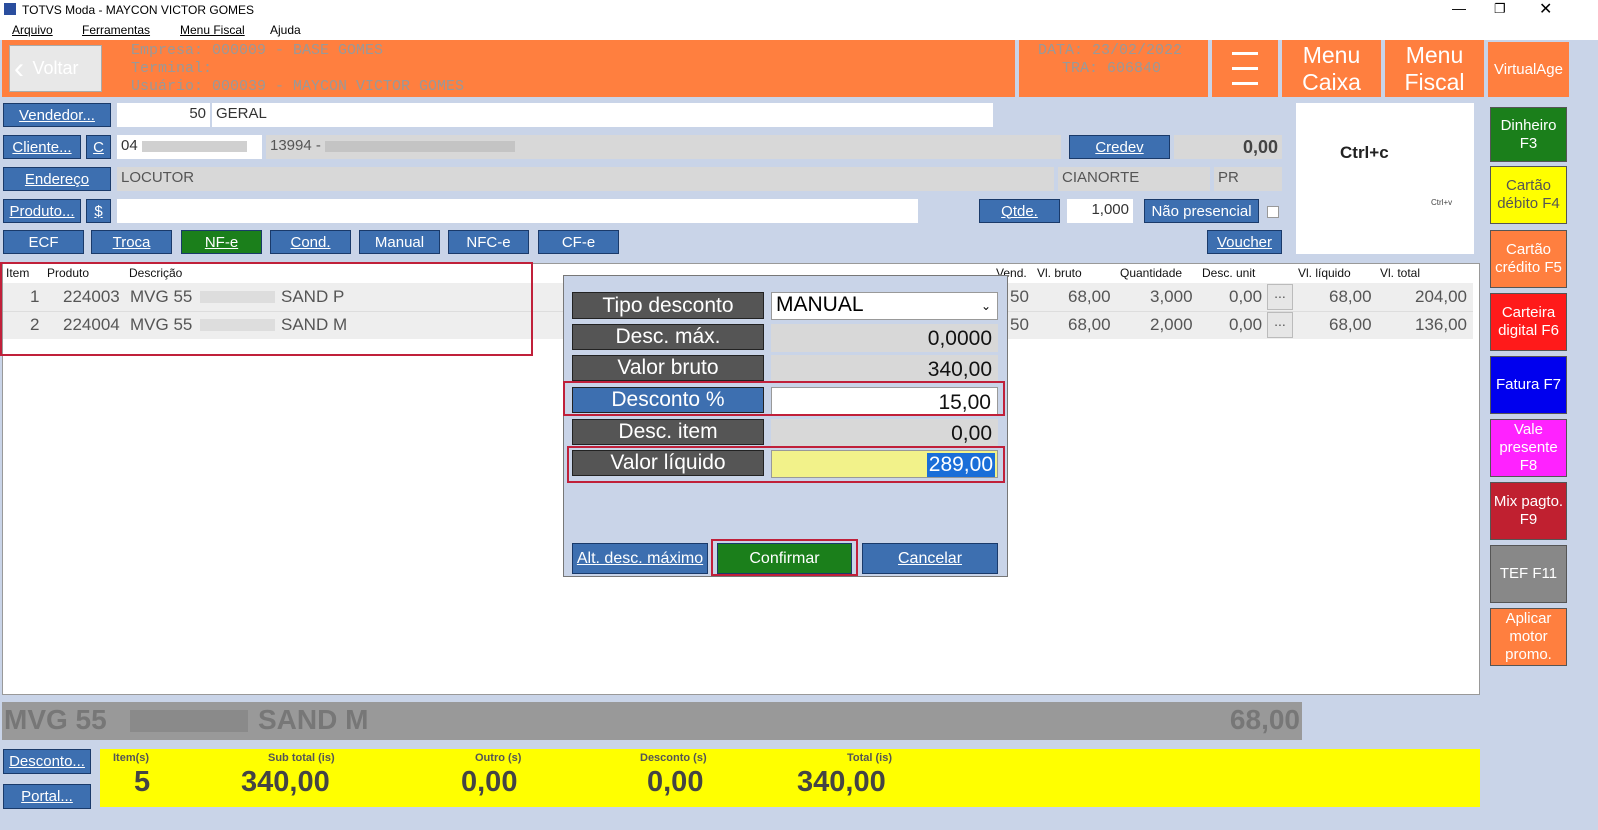  Describe the element at coordinates (55, 719) in the screenshot. I see `current-item-desc-a: MVG 55` at that location.